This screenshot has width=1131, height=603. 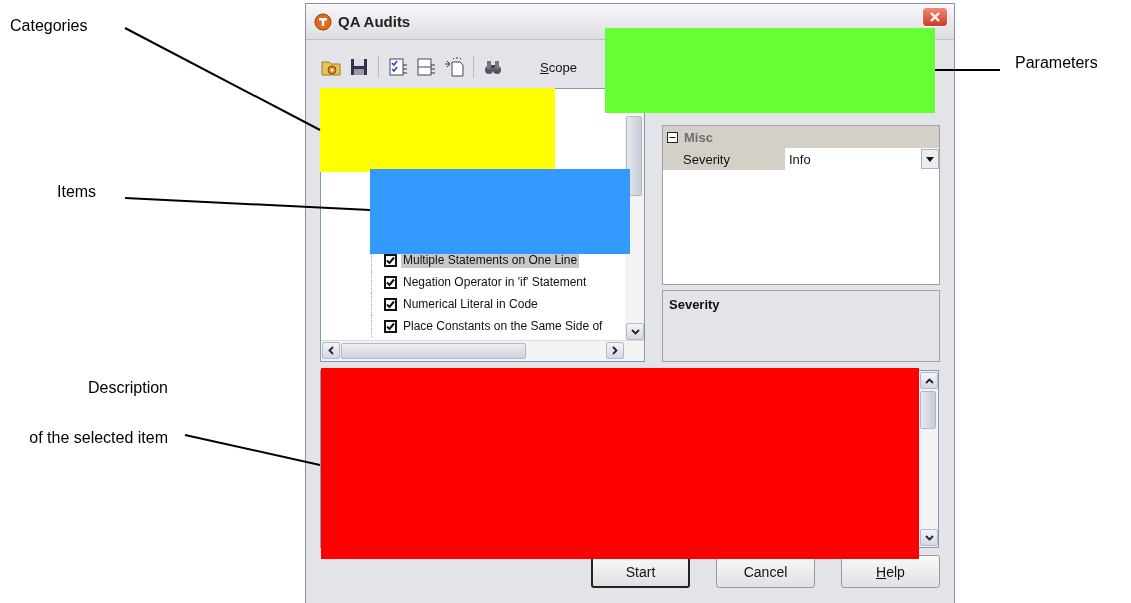 I want to click on scope-label: Scope, so click(x=558, y=67).